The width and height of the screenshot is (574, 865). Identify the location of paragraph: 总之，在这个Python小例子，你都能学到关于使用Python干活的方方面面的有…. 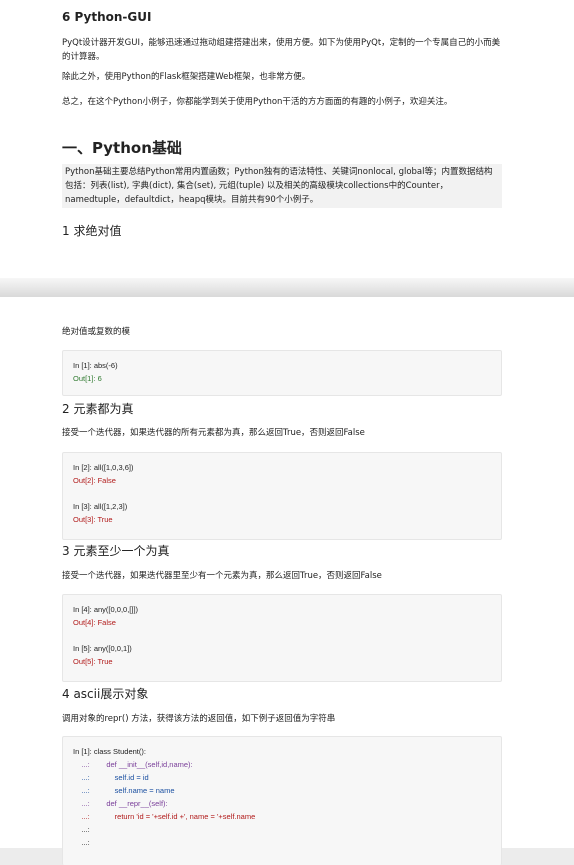
(257, 102).